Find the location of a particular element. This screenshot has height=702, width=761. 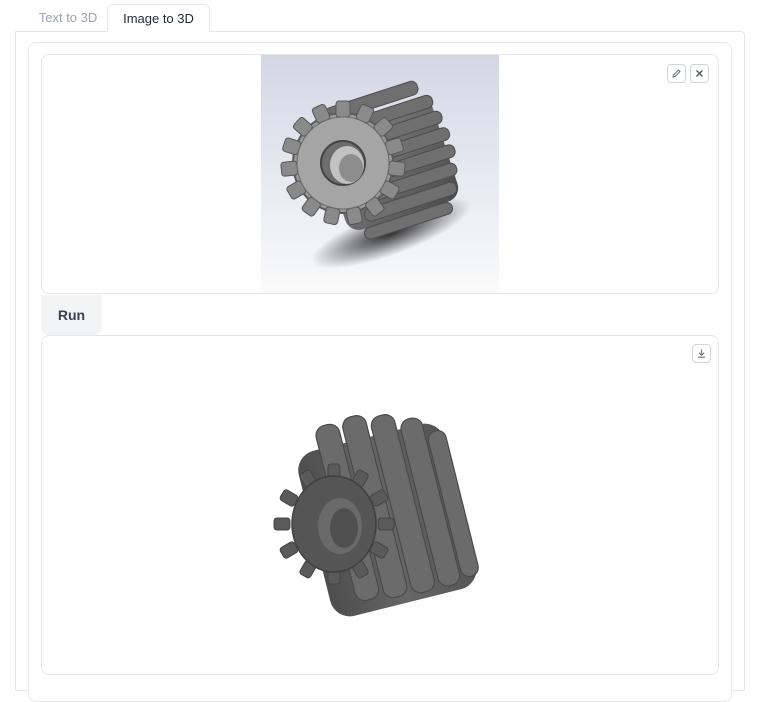

edit-button is located at coordinates (676, 73).